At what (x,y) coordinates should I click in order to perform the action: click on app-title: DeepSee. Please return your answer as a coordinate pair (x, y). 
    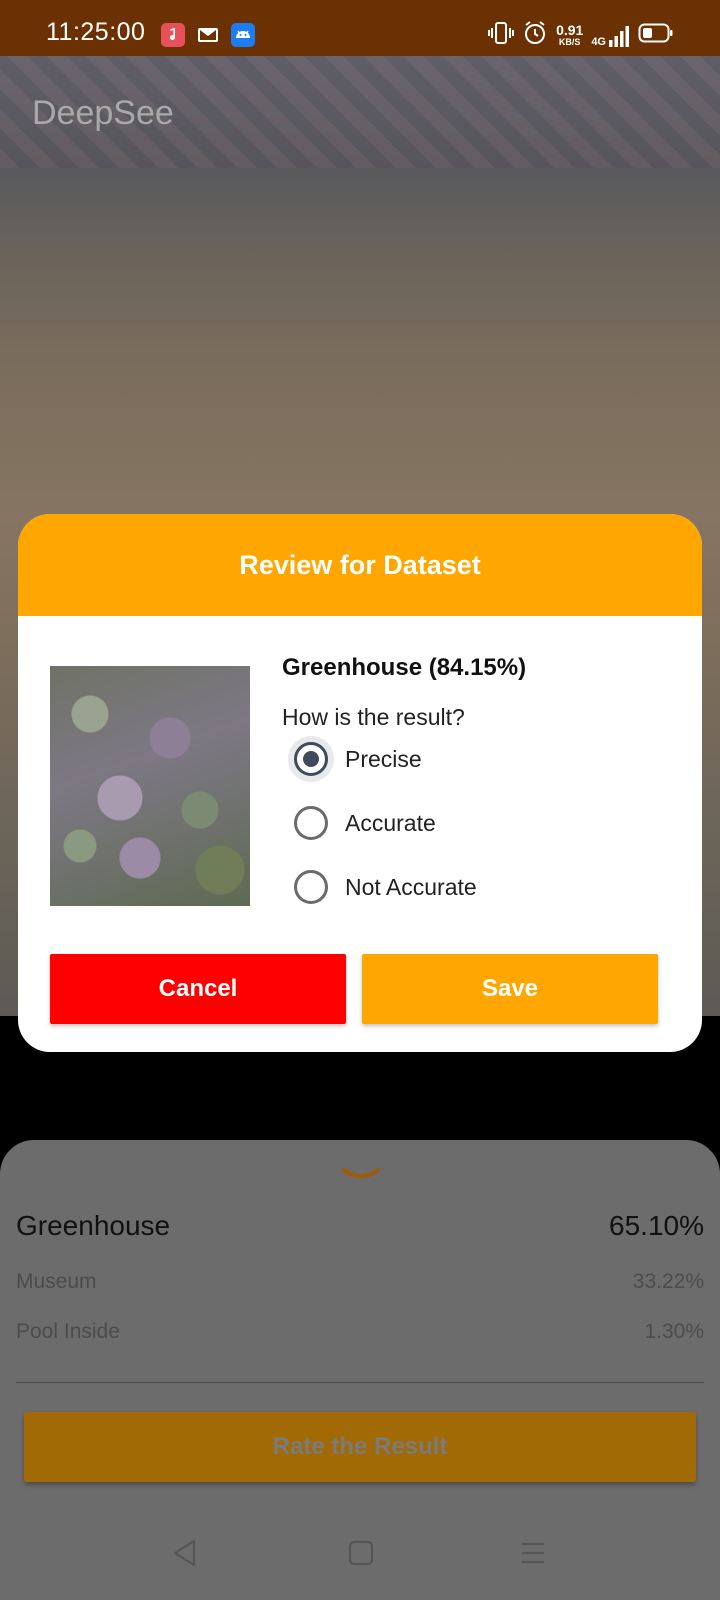
    Looking at the image, I should click on (103, 113).